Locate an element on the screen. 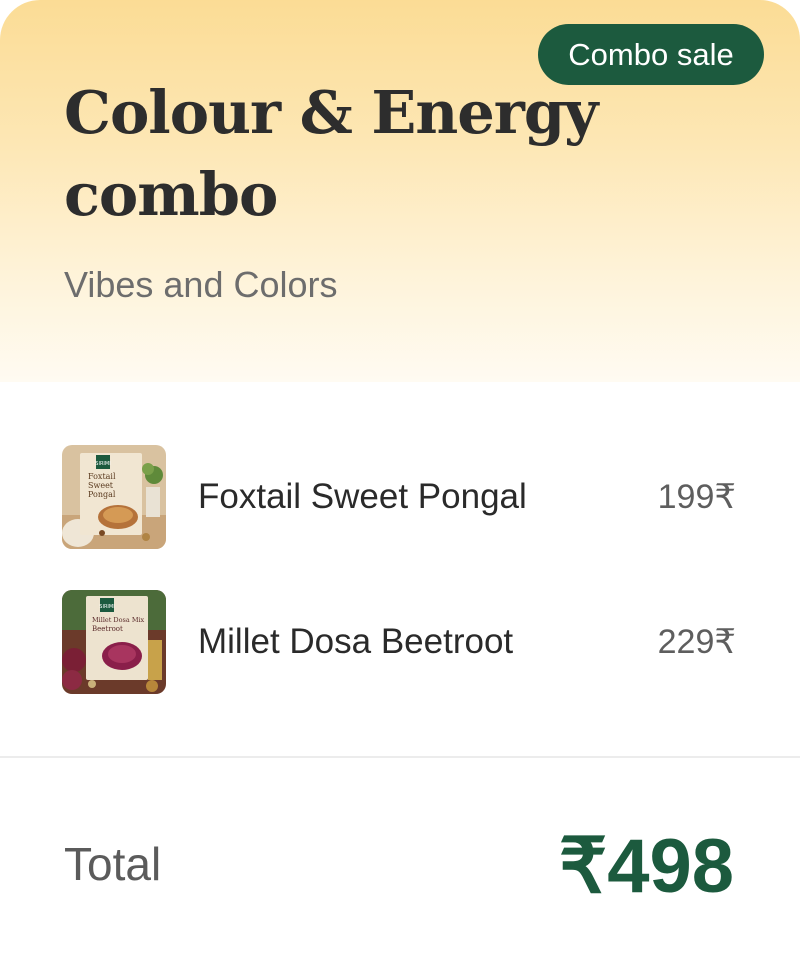 Image resolution: width=800 pixels, height=976 pixels. millet-dosa-beetroot-image: SIRIMI Millet Dosa Mix Beetroot is located at coordinates (114, 642).